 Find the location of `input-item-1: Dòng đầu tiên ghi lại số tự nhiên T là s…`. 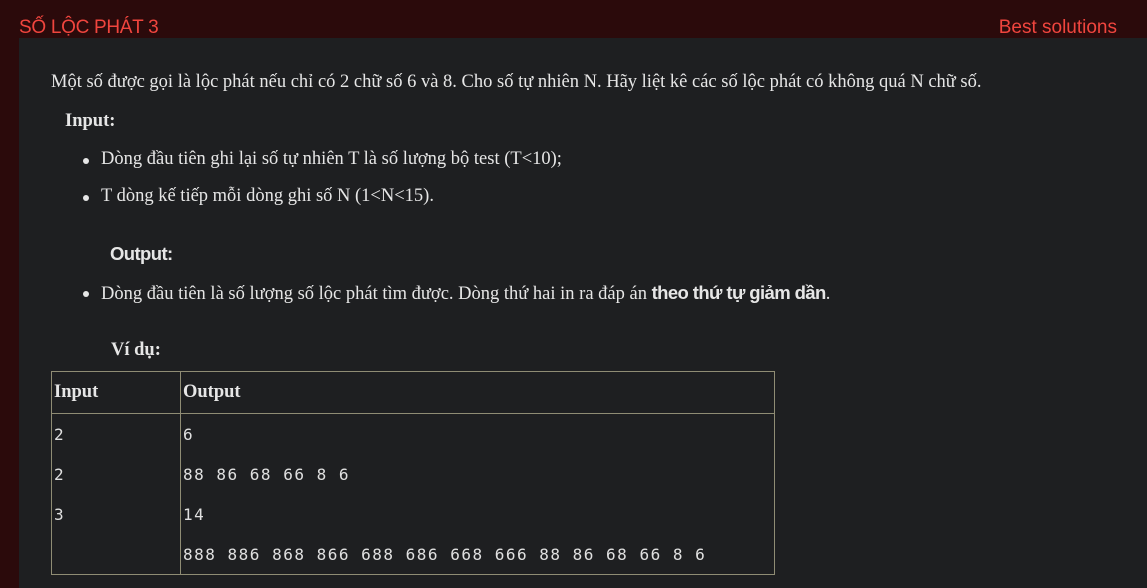

input-item-1: Dòng đầu tiên ghi lại số tự nhiên T là s… is located at coordinates (322, 159).